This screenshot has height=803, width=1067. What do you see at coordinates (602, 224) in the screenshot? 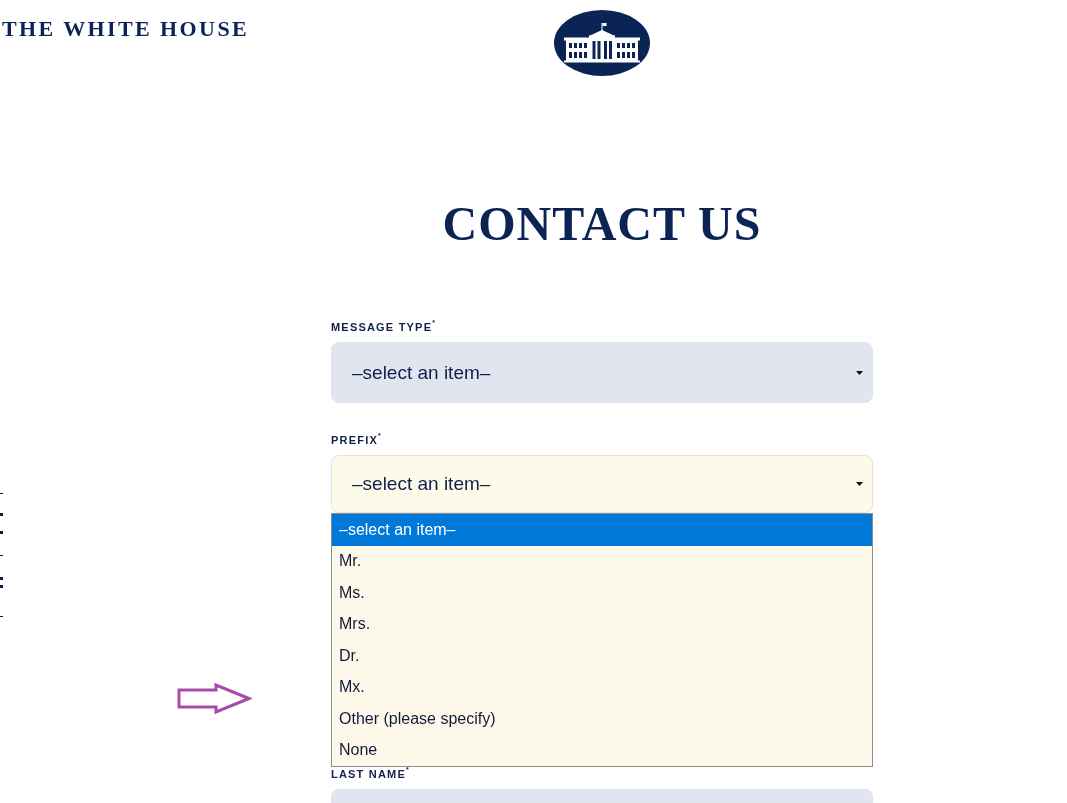
I see `page-title: CONTACT US` at bounding box center [602, 224].